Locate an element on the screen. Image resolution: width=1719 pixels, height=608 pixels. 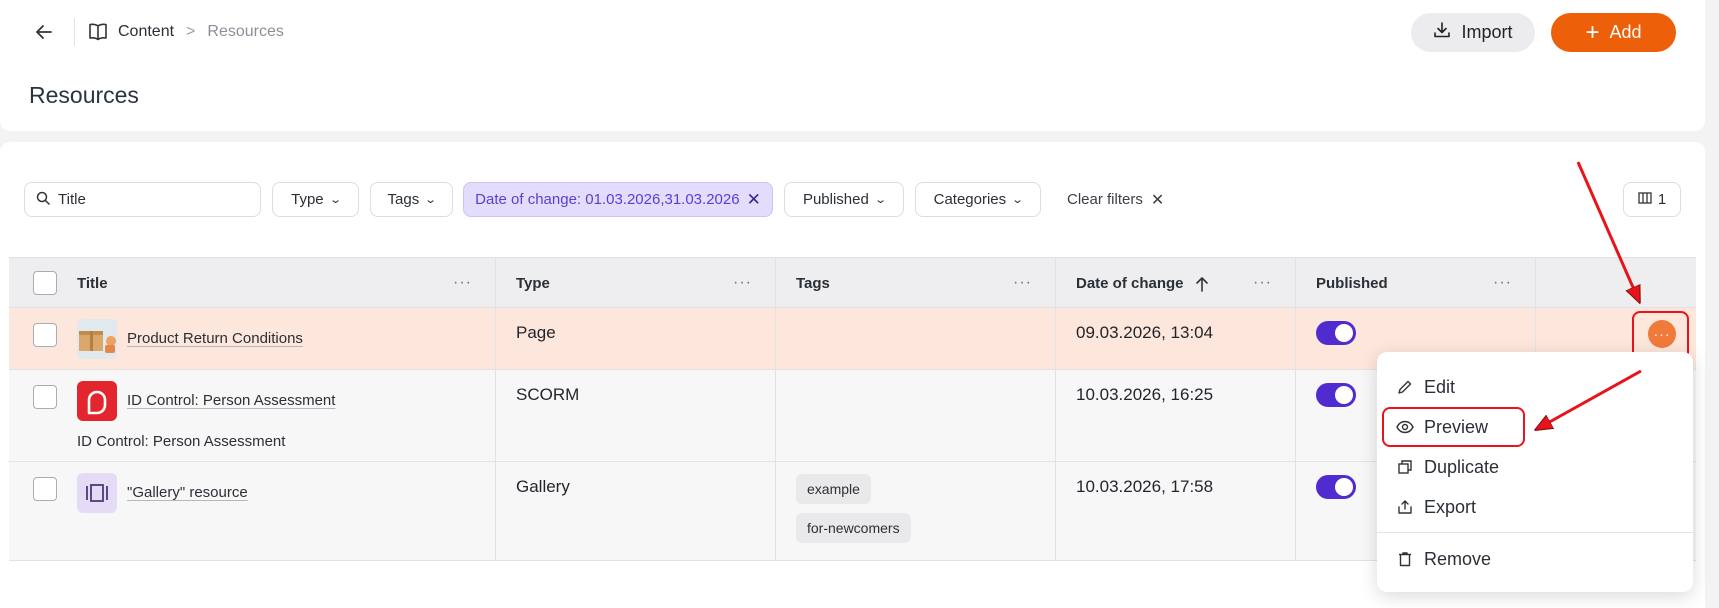
filter-date-of-change: Date of change: 01.03.2026,31.03.2026 ✕ is located at coordinates (618, 199).